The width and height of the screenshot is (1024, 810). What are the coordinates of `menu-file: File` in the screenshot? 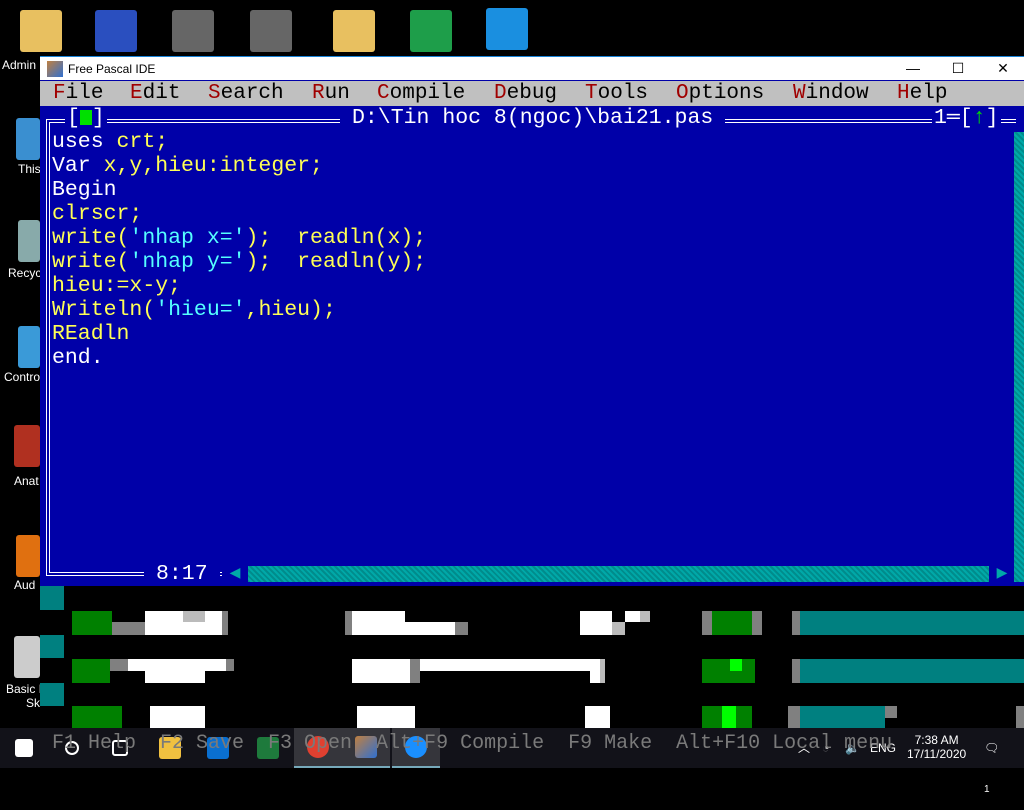 It's located at (78, 93).